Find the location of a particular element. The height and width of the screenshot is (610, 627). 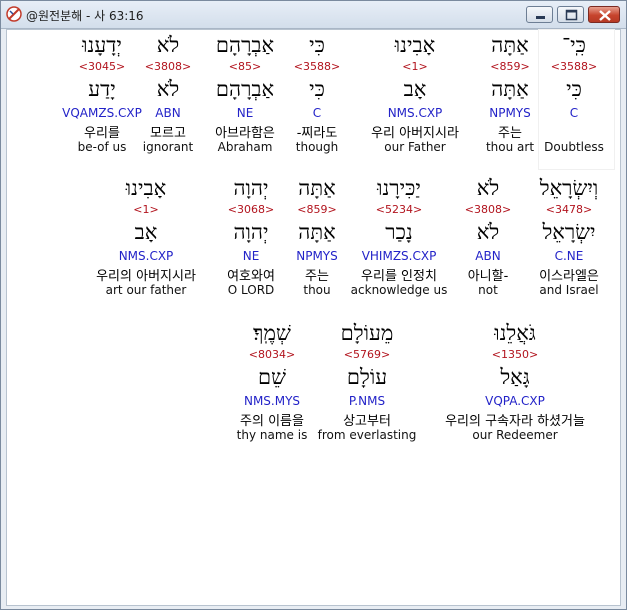

hebrew-word: שְׁמֶֽךָ׃ is located at coordinates (272, 333).